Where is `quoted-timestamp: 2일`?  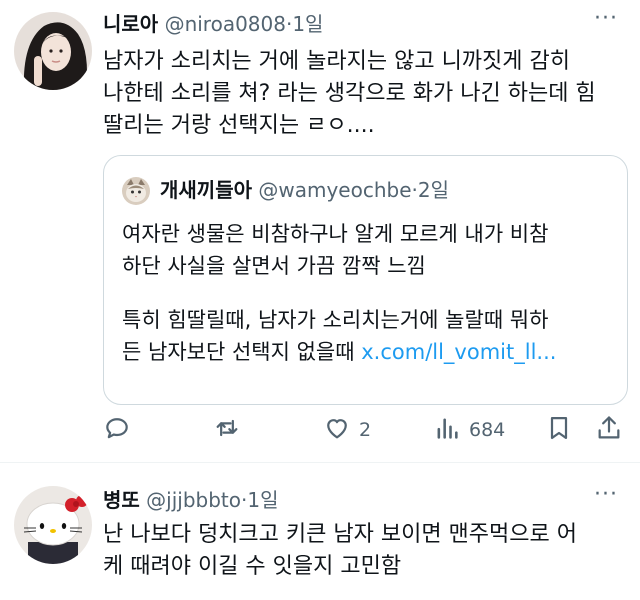 quoted-timestamp: 2일 is located at coordinates (433, 190).